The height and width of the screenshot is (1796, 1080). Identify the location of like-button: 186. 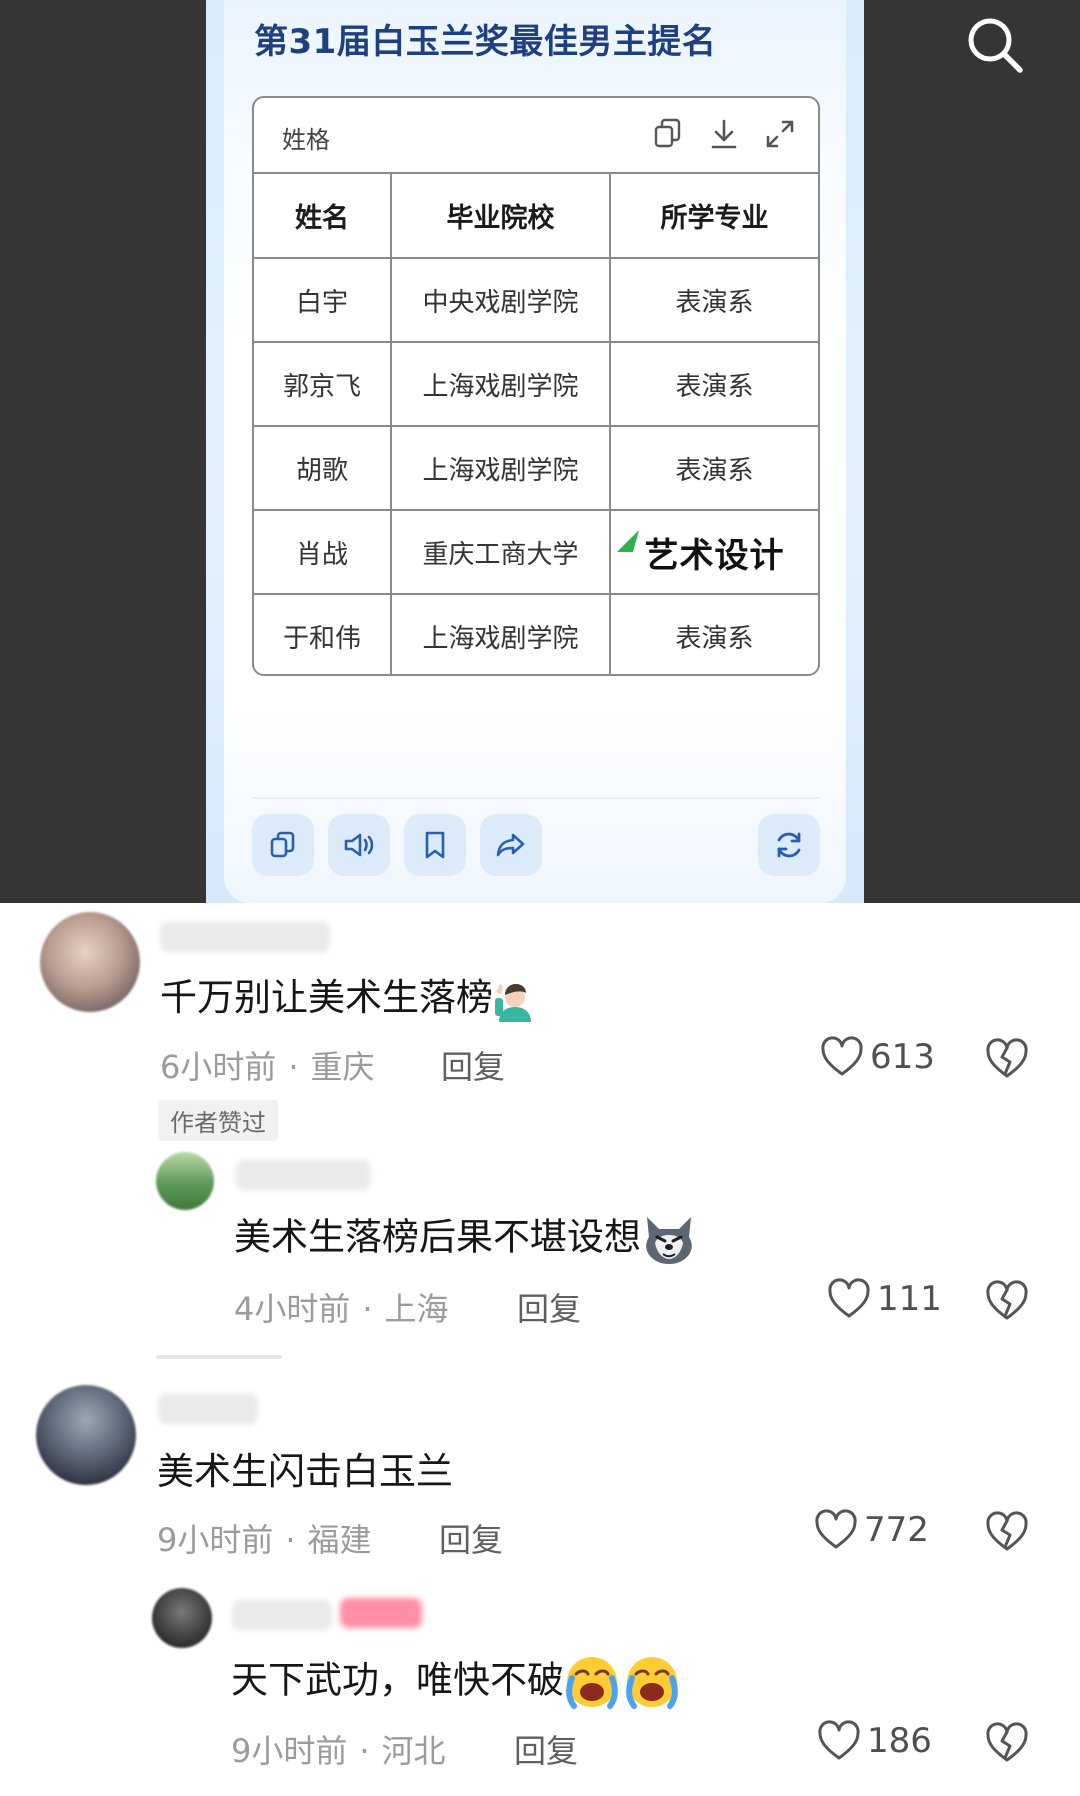
(874, 1741).